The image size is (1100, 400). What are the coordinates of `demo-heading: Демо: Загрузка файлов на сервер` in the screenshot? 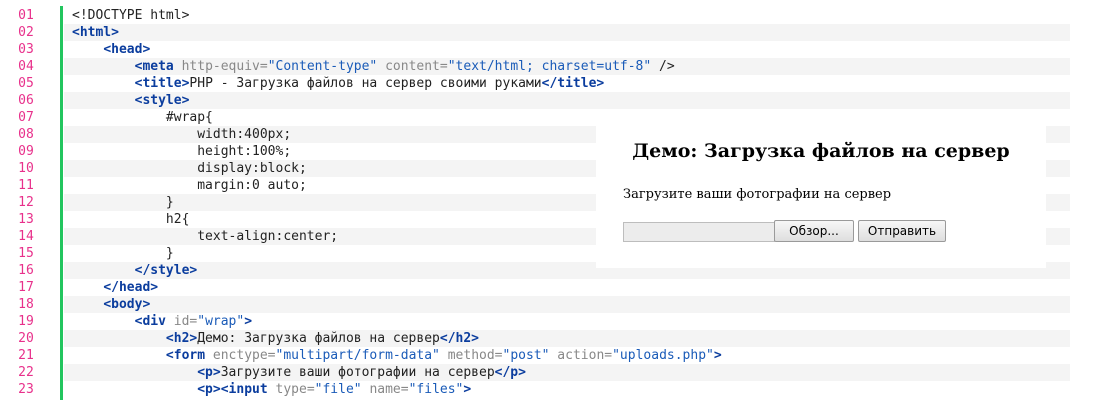 It's located at (821, 151).